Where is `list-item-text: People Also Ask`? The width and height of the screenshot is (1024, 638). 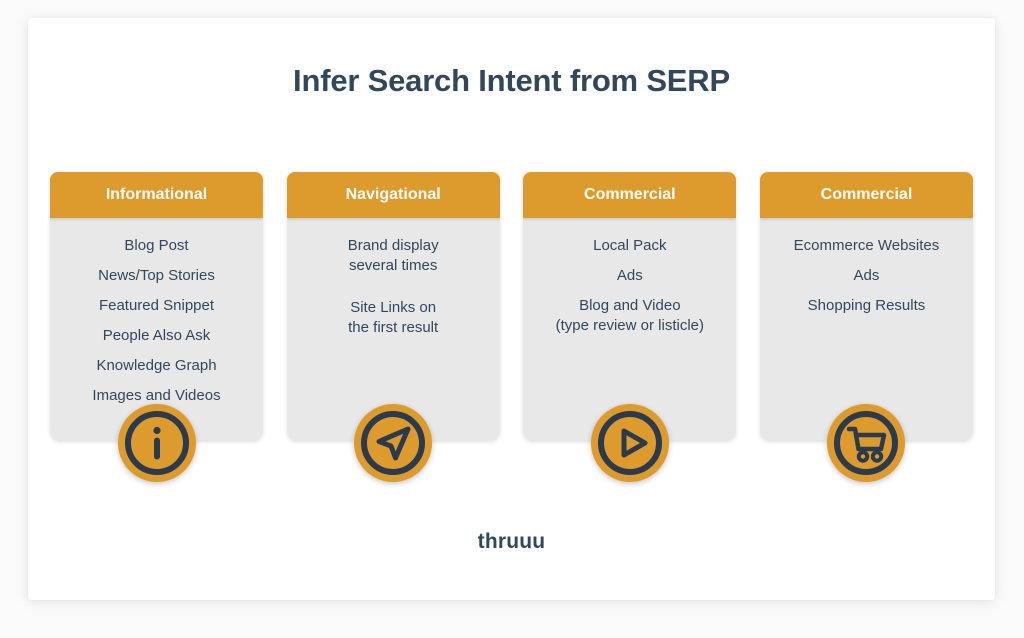
list-item-text: People Also Ask is located at coordinates (156, 335).